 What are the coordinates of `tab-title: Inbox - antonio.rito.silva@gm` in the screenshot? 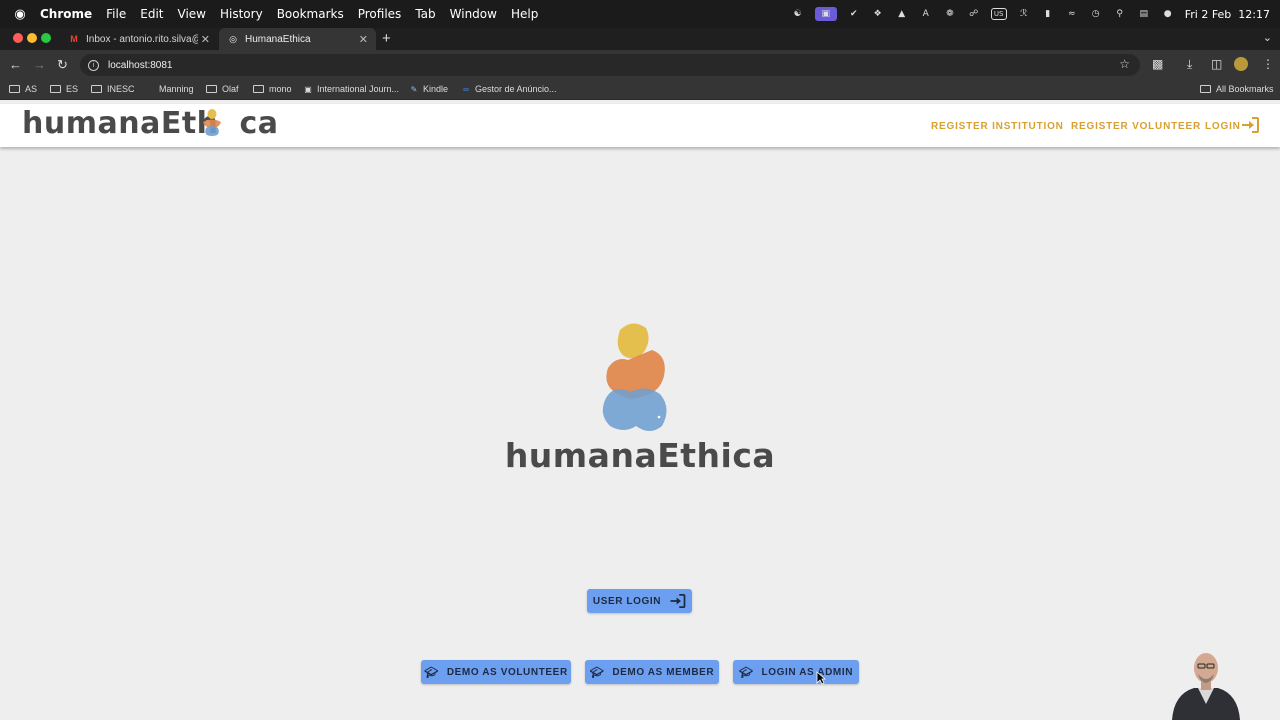 It's located at (142, 39).